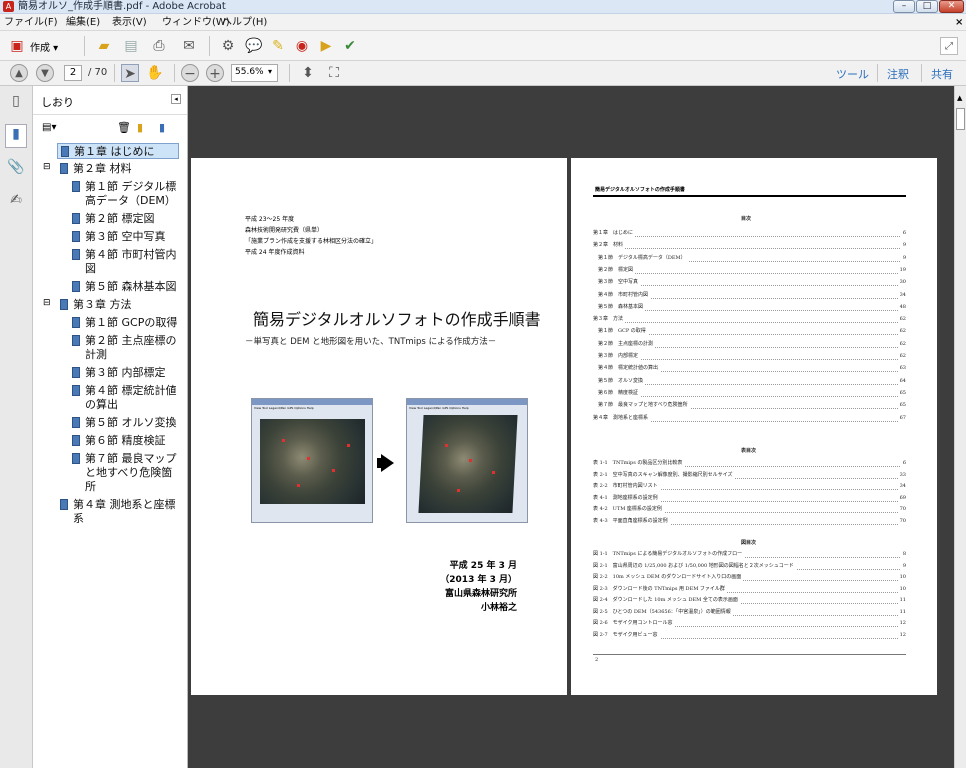  What do you see at coordinates (749, 577) in the screenshot?
I see `figure-entry-row: 図 2-2 10m メッシュ DEM のダウンロードサイト入り口の画面 10` at bounding box center [749, 577].